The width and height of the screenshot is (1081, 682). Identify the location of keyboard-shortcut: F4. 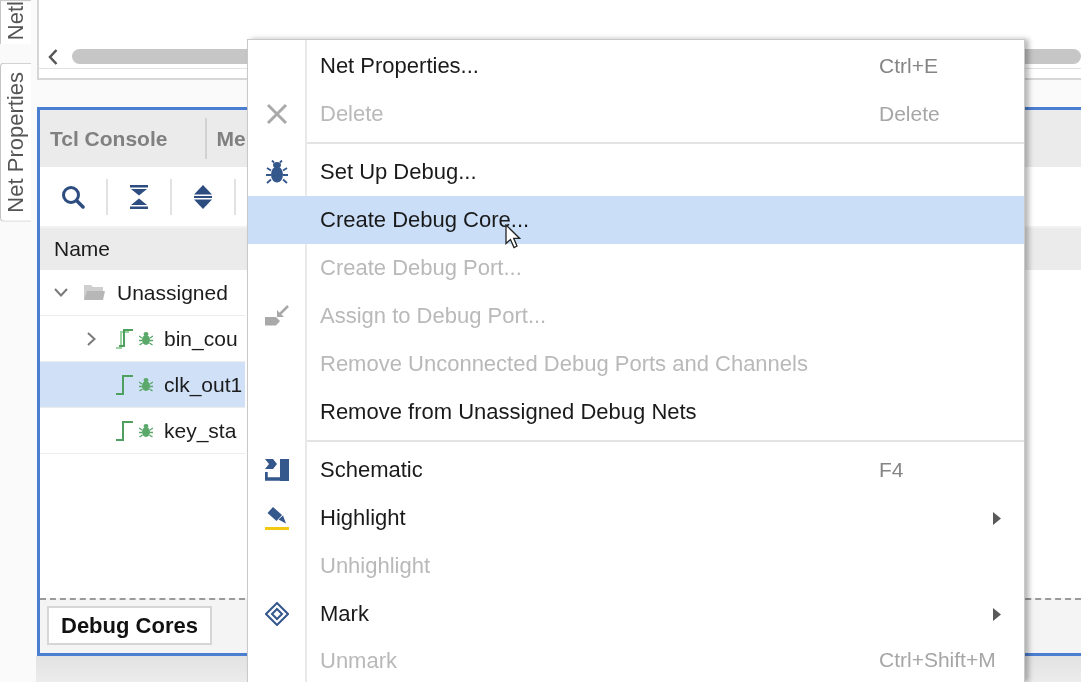
(891, 470).